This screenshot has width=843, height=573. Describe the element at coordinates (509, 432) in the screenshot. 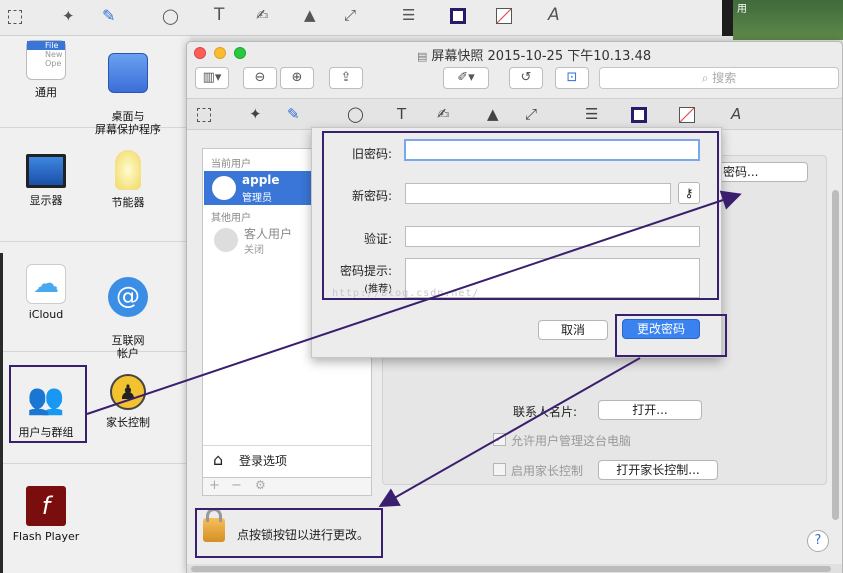

I see `arrow-change-to-lock` at that location.